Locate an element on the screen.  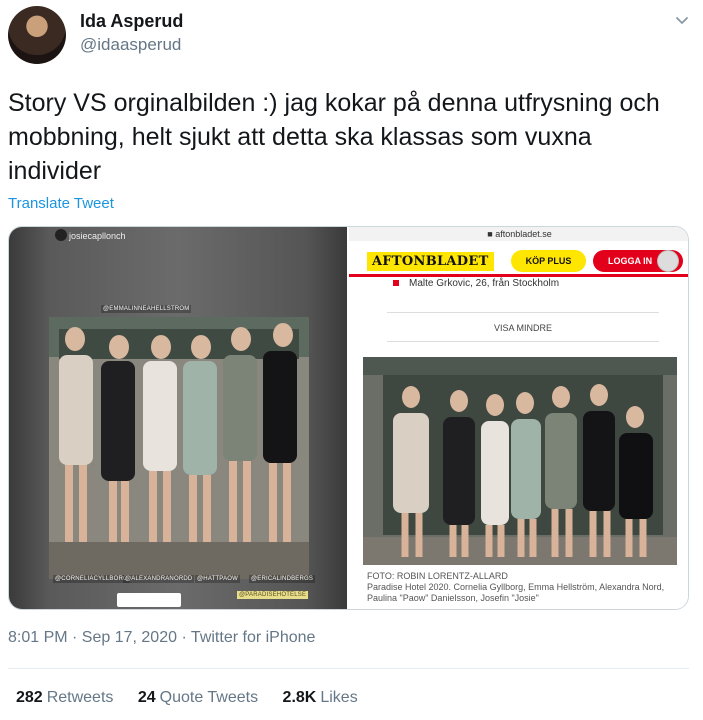
retweets-label: Retweets is located at coordinates (80, 697).